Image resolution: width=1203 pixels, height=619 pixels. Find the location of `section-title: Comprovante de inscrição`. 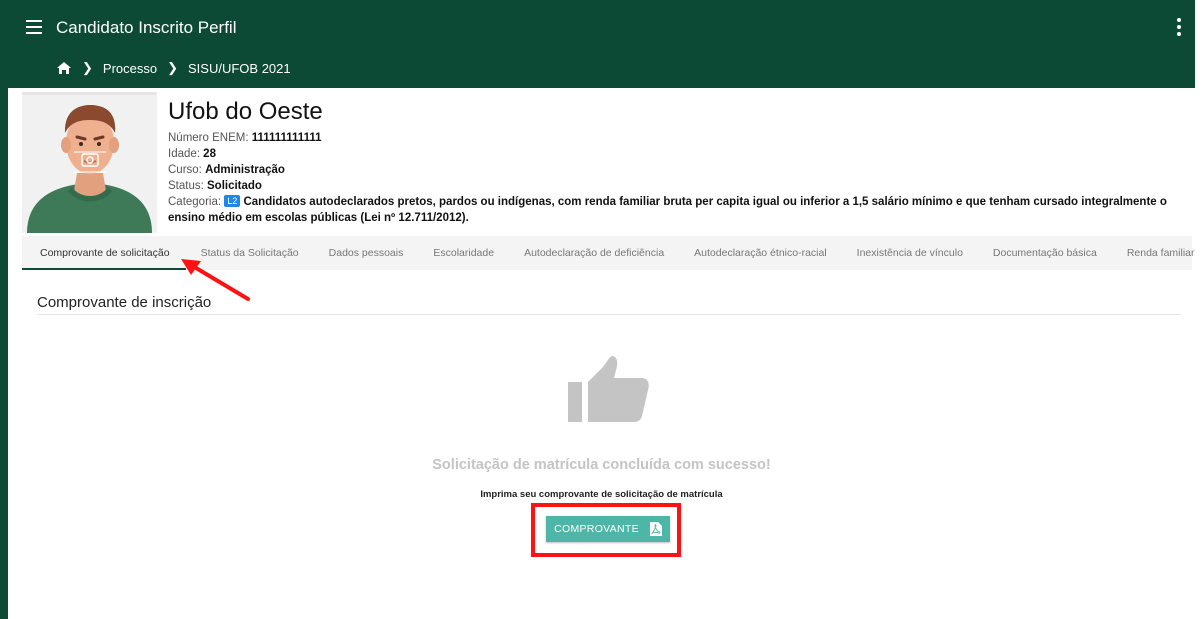

section-title: Comprovante de inscrição is located at coordinates (124, 302).